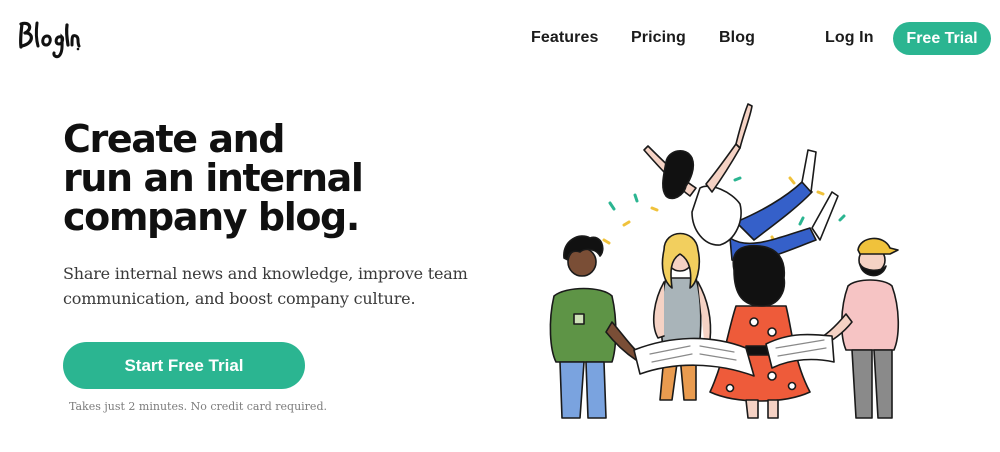 This screenshot has height=452, width=1000. What do you see at coordinates (565, 38) in the screenshot?
I see `nav-link-features: Features` at bounding box center [565, 38].